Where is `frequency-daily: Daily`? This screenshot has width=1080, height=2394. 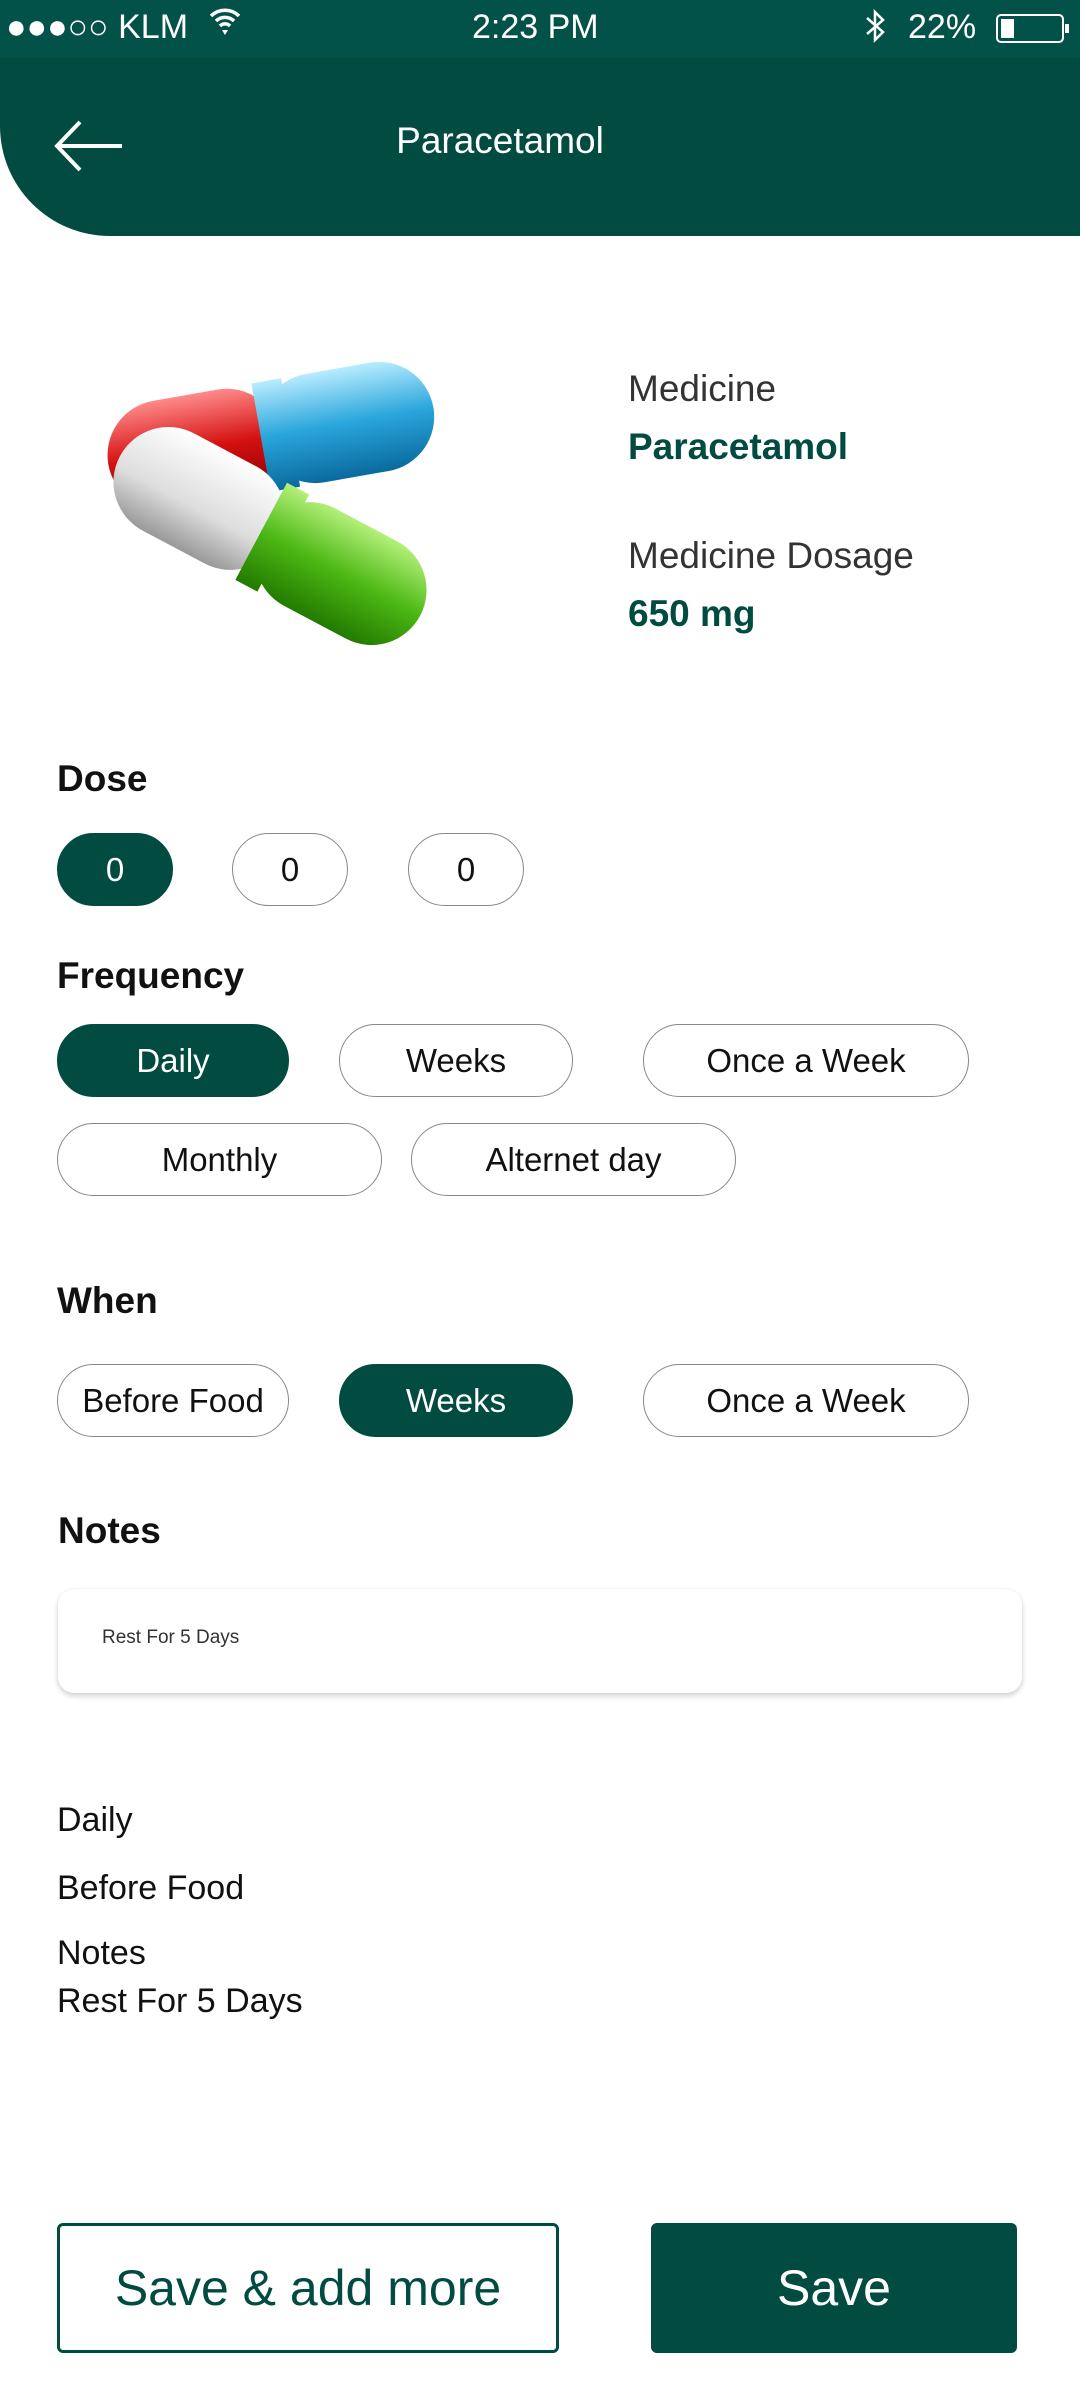 frequency-daily: Daily is located at coordinates (173, 1060).